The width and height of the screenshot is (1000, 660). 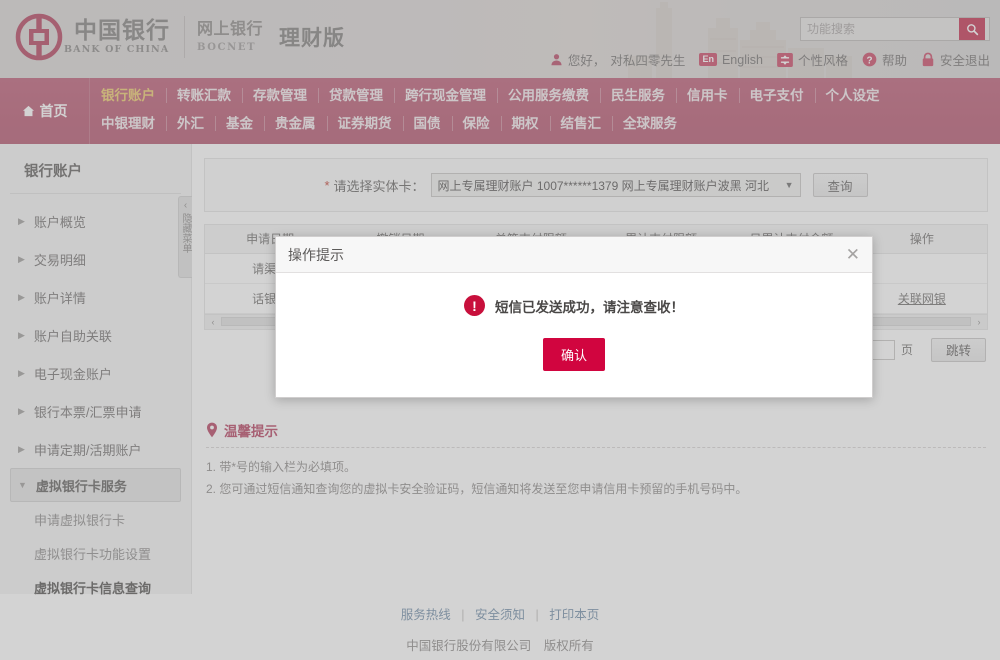 I want to click on close-icon: ✕, so click(x=853, y=254).